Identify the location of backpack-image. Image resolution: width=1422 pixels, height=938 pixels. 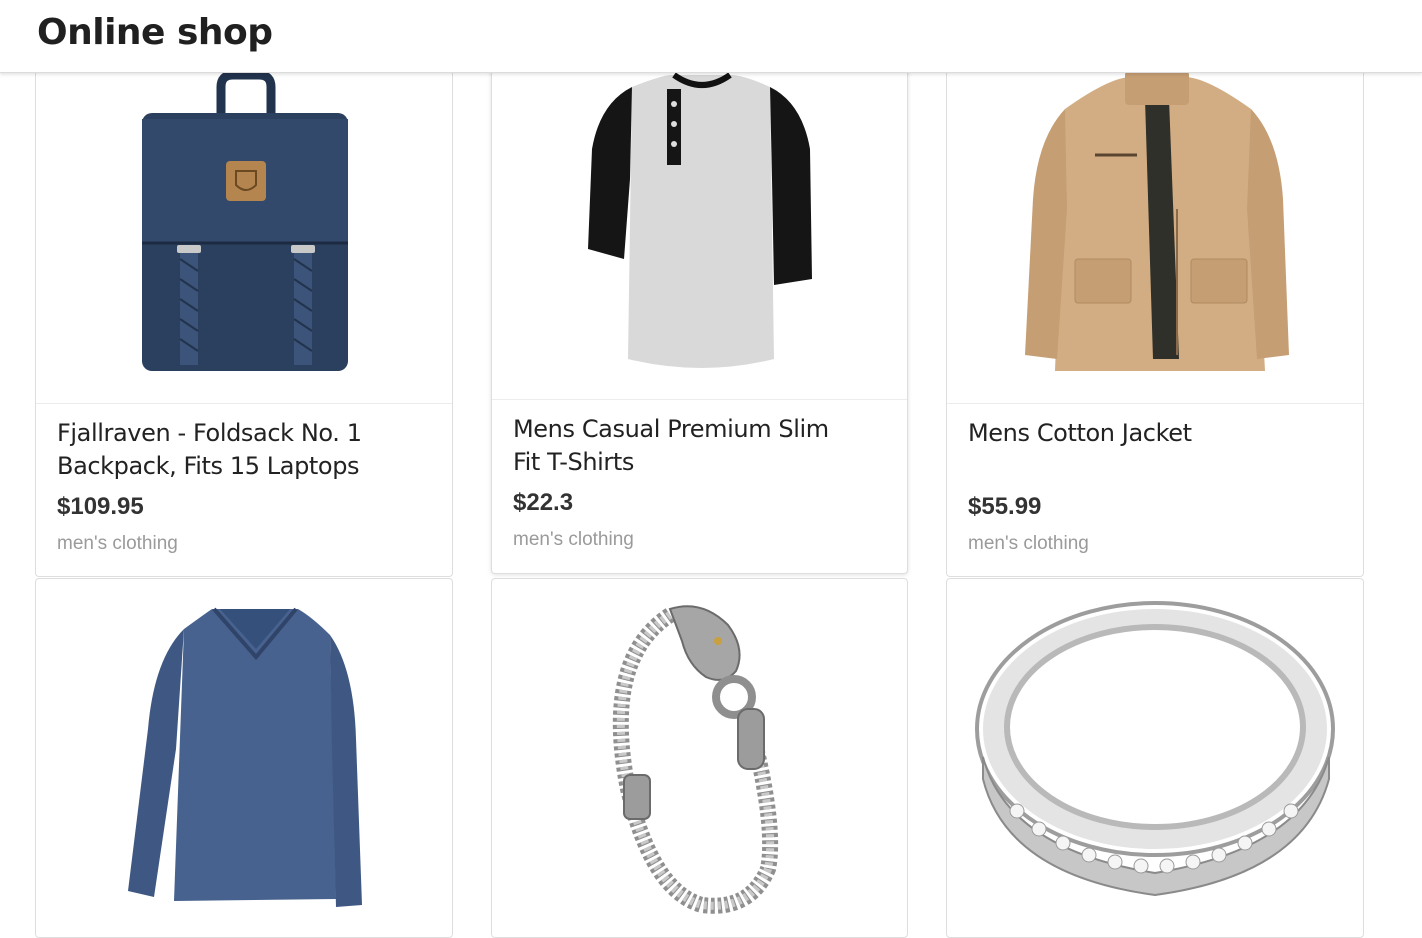
(245, 220).